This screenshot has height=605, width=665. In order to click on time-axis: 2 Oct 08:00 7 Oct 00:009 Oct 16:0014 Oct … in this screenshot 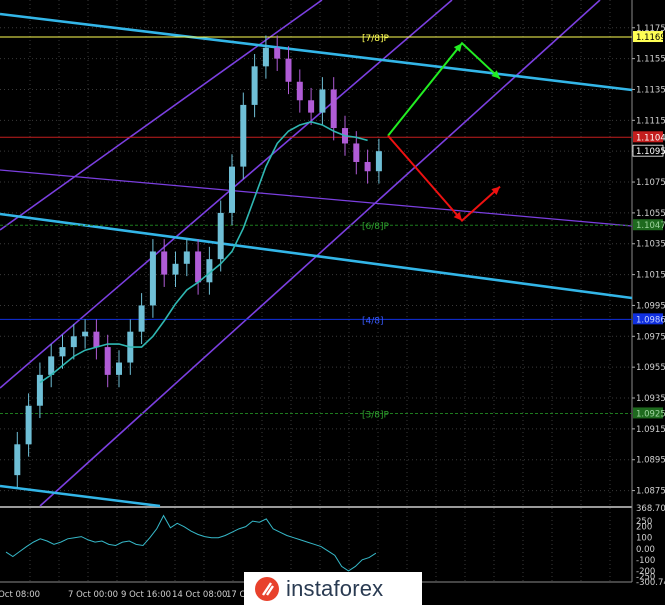, I will do `click(127, 595)`.